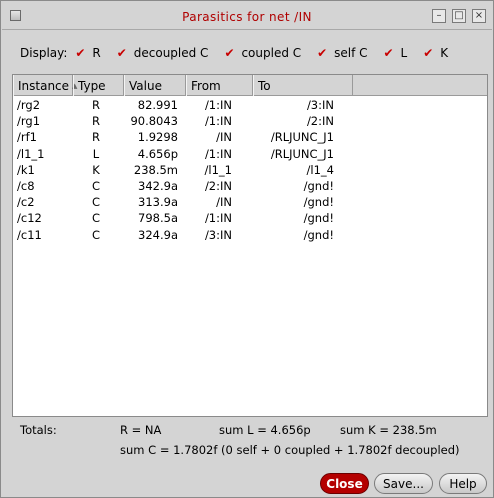 The width and height of the screenshot is (494, 498). I want to click on help-button: Help, so click(463, 483).